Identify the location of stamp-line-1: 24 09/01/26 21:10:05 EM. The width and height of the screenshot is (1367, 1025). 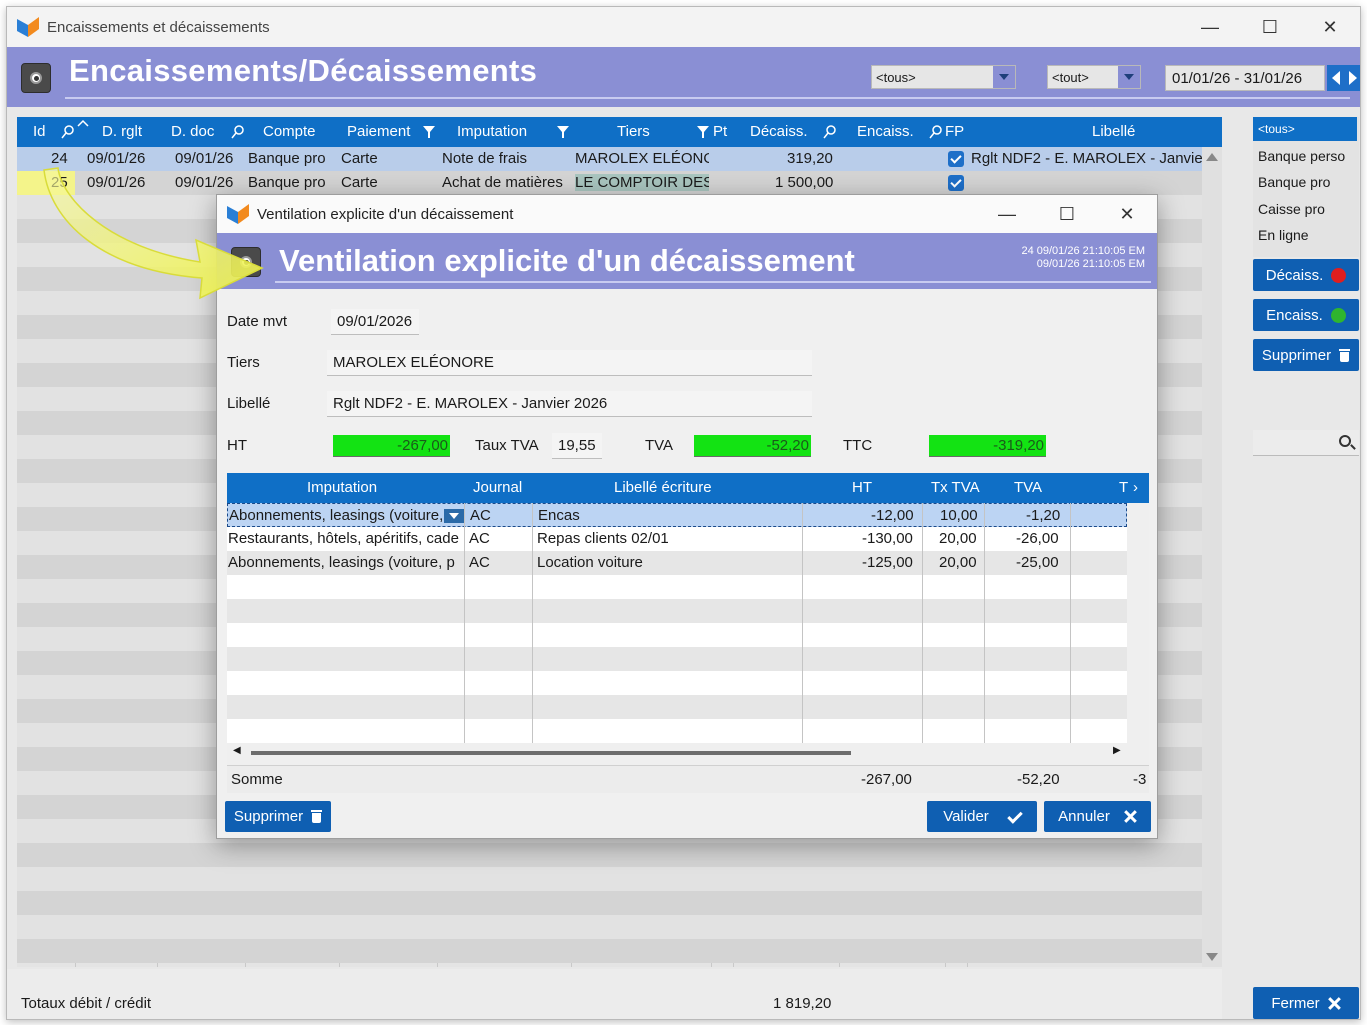
(1083, 251).